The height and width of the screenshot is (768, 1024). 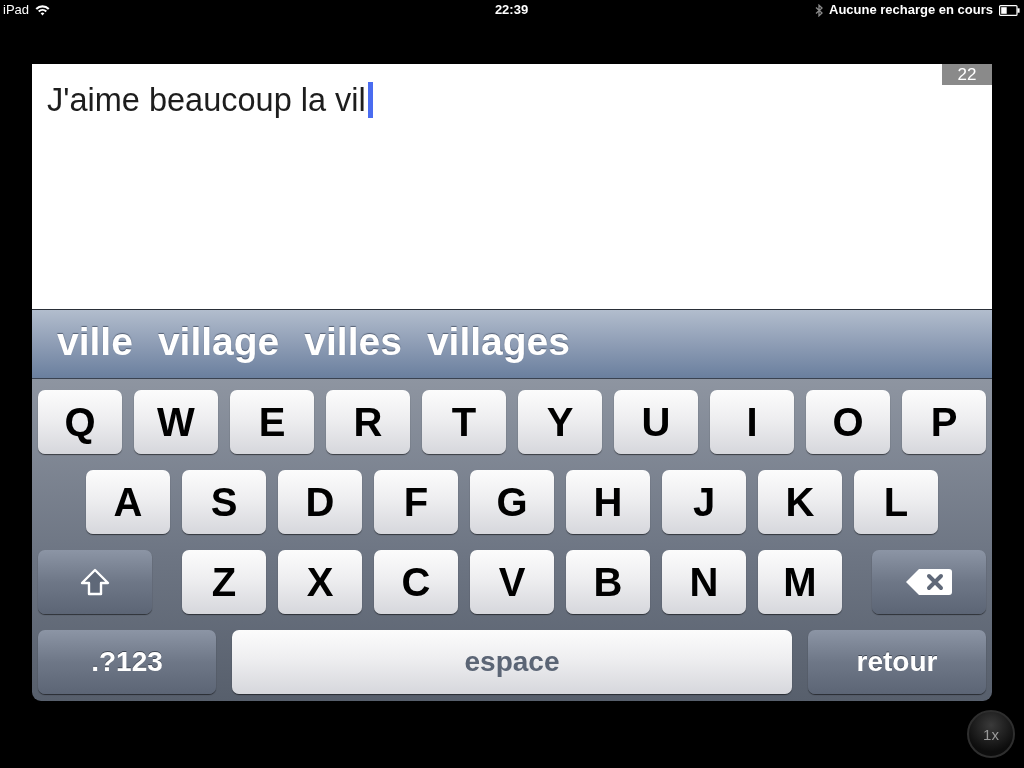 What do you see at coordinates (656, 422) in the screenshot?
I see `letter-key: U` at bounding box center [656, 422].